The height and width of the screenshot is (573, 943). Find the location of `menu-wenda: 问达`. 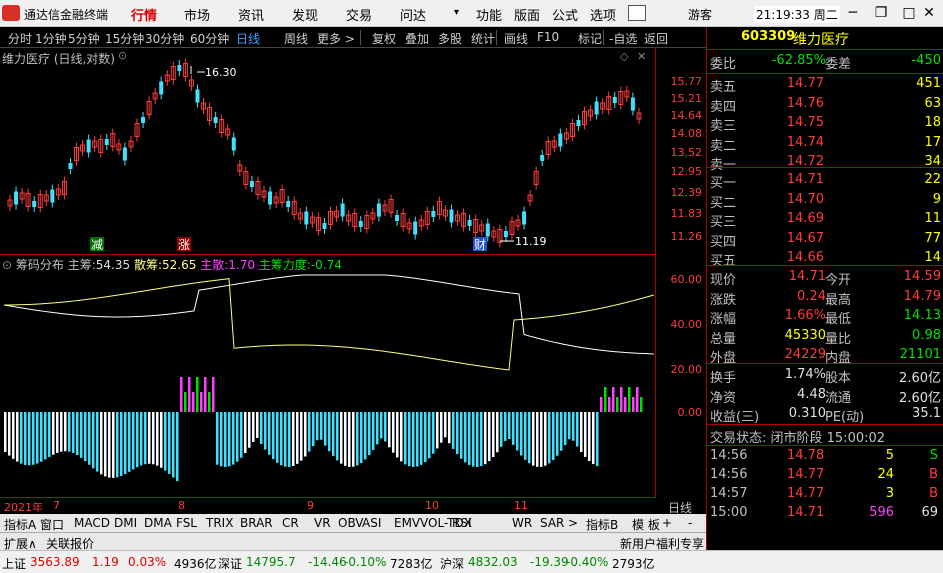

menu-wenda: 问达 is located at coordinates (413, 14).